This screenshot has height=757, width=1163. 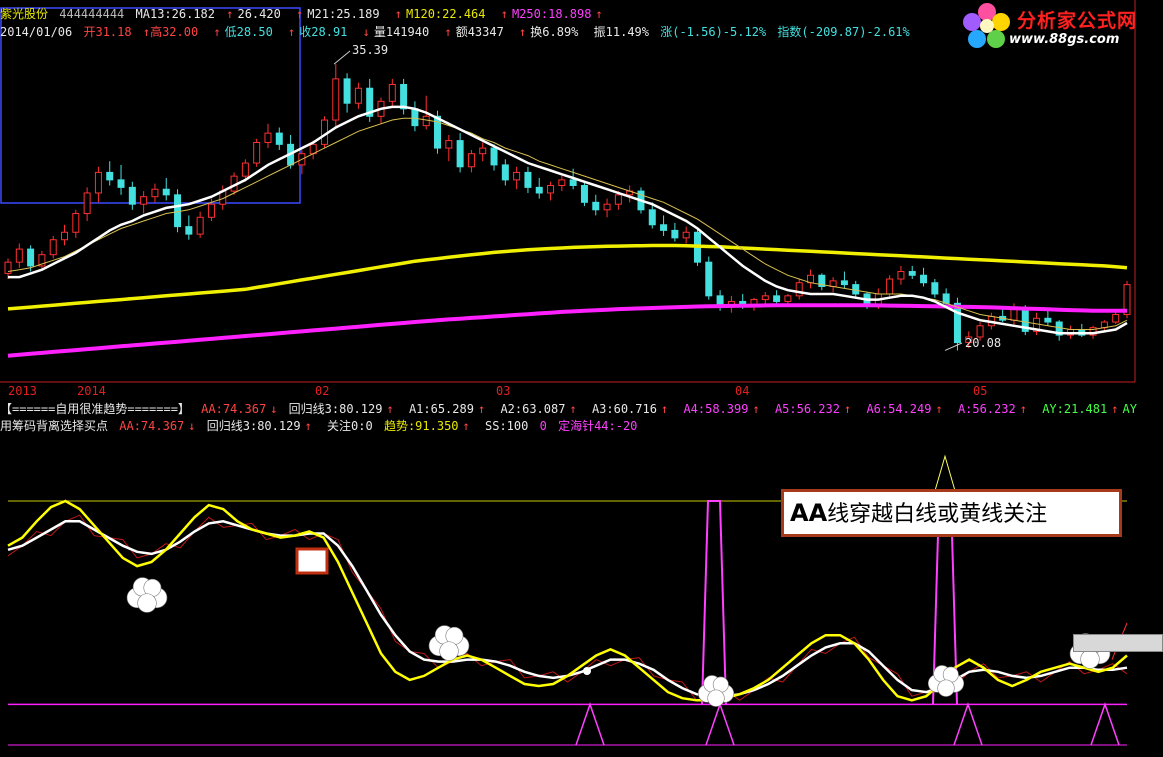 I want to click on x-tick-2013: 2013, so click(x=22, y=391).